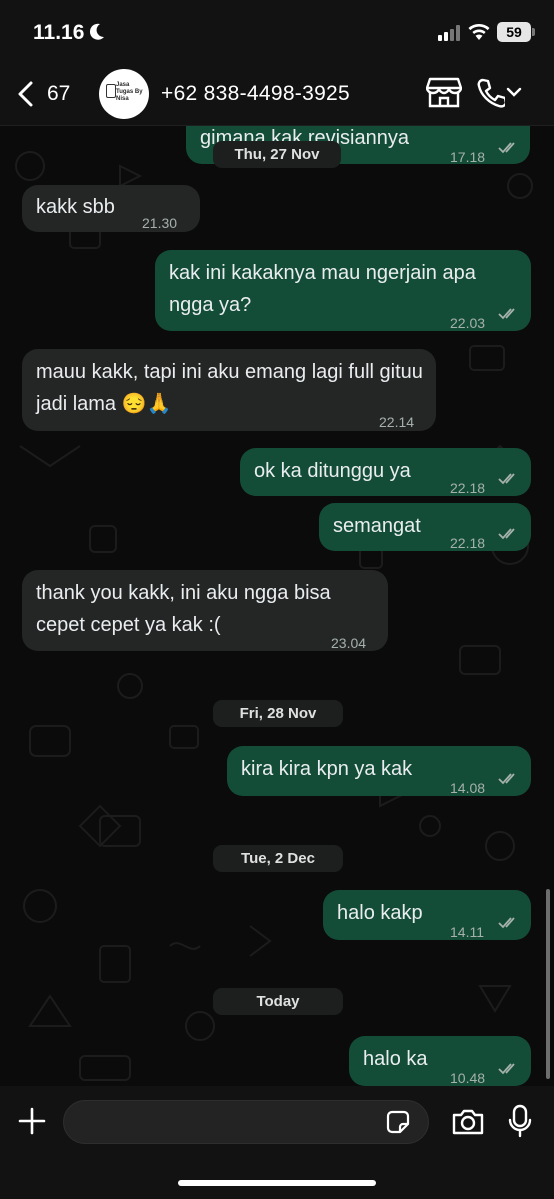 Image resolution: width=554 pixels, height=1199 pixels. Describe the element at coordinates (491, 93) in the screenshot. I see `call-icon` at that location.